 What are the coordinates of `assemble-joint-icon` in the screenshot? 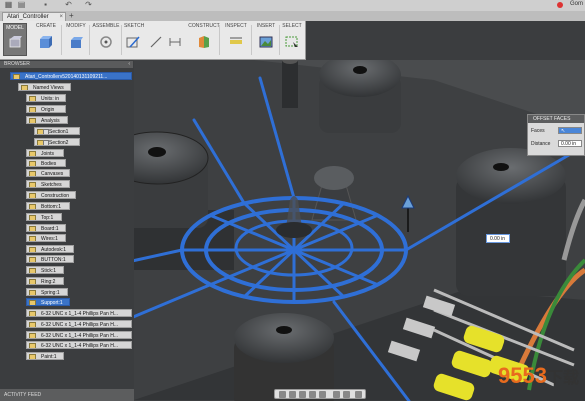 It's located at (106, 42).